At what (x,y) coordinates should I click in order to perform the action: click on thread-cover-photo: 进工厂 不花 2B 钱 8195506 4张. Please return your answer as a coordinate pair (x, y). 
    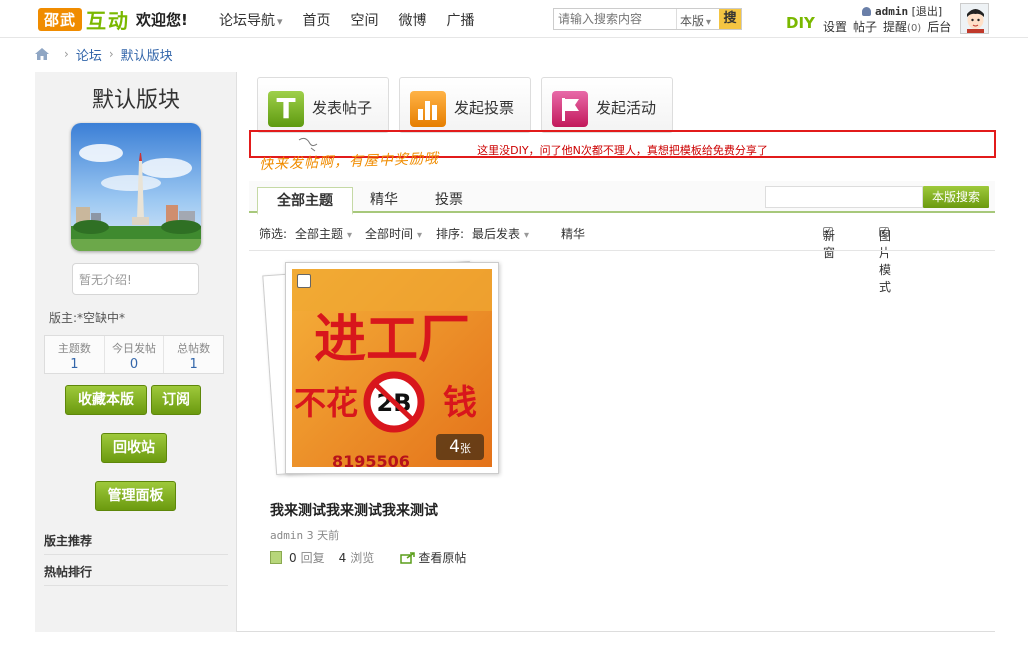
    Looking at the image, I should click on (392, 368).